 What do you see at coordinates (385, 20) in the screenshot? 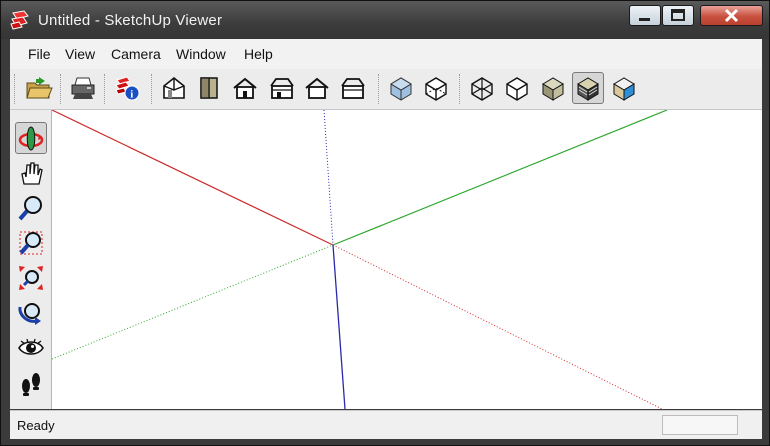
I see `title-bar: Untitled - SketchUp Viewer` at bounding box center [385, 20].